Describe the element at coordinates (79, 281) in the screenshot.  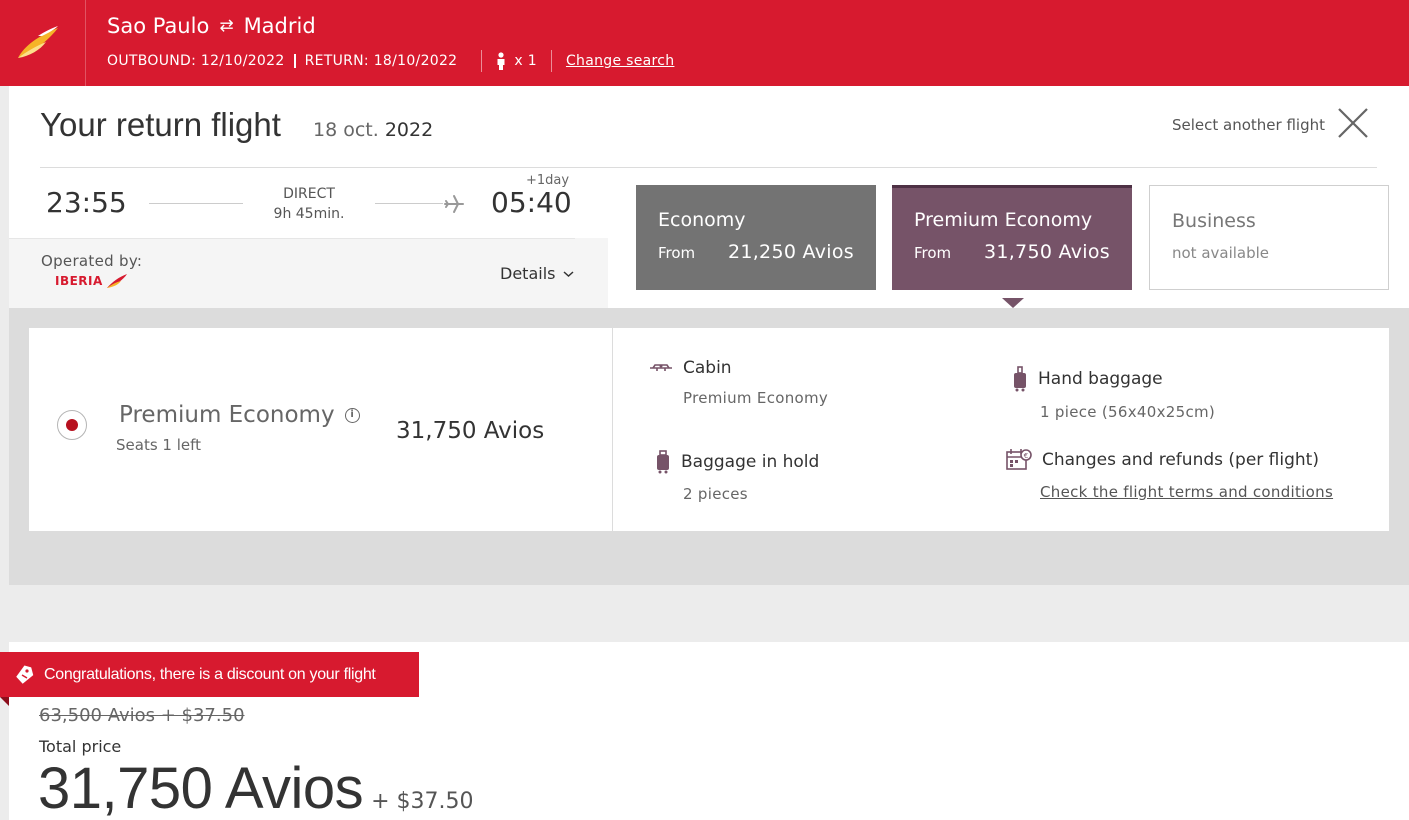
I see `carrier-name: IBERIA` at that location.